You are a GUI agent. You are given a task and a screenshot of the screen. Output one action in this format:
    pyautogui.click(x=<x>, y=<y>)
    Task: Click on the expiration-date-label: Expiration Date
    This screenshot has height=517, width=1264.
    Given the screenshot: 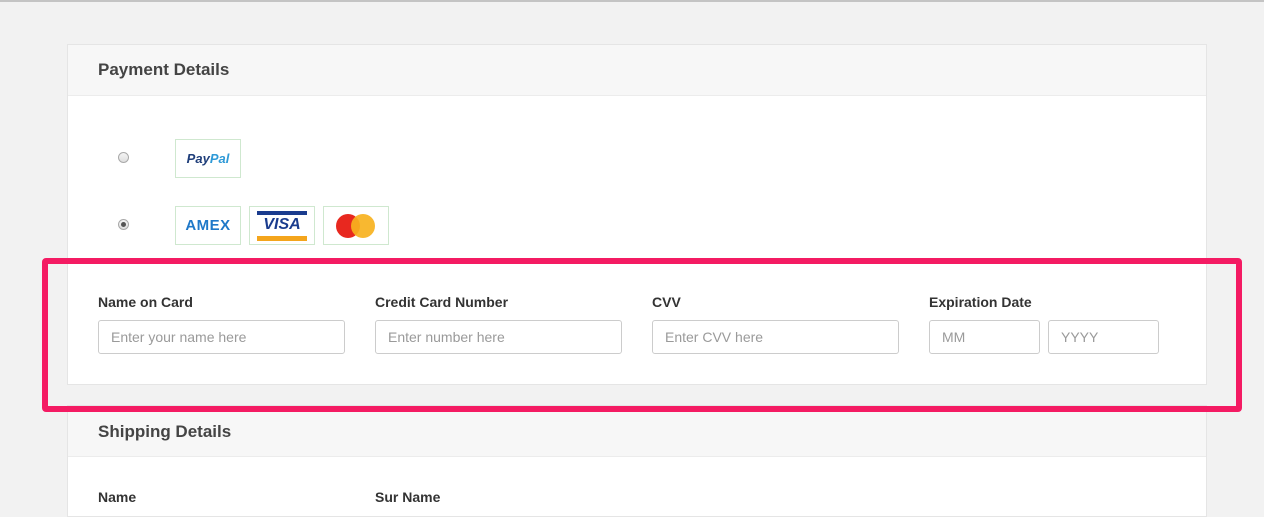 What is the action you would take?
    pyautogui.click(x=980, y=302)
    